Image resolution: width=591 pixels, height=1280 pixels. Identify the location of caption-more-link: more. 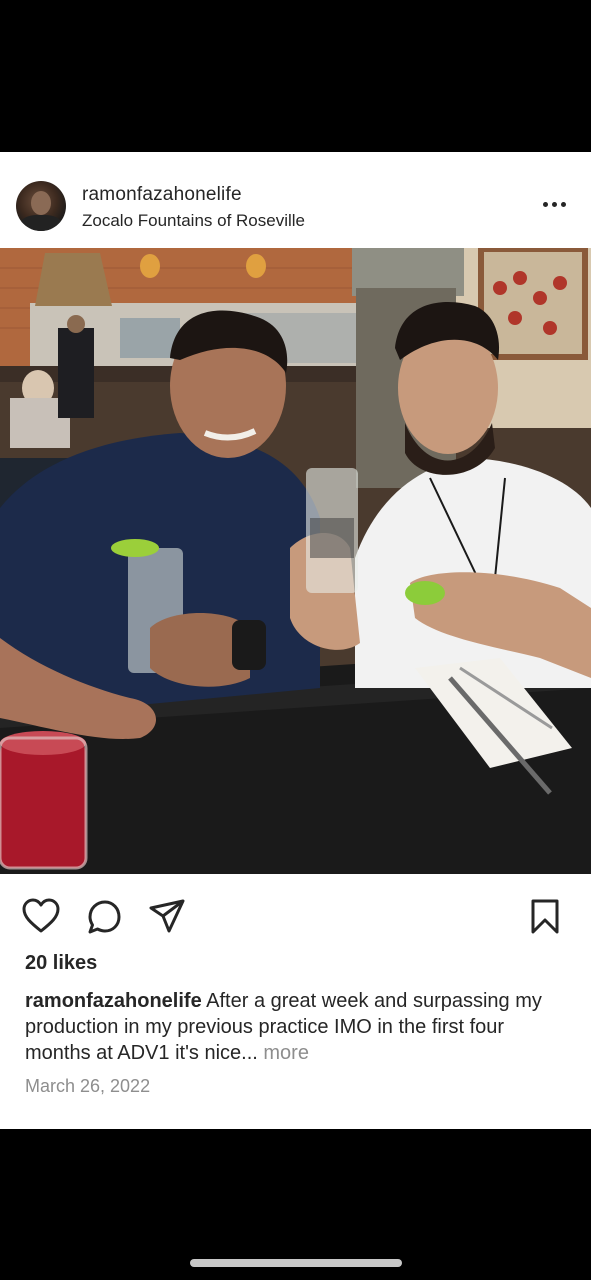
(286, 1053).